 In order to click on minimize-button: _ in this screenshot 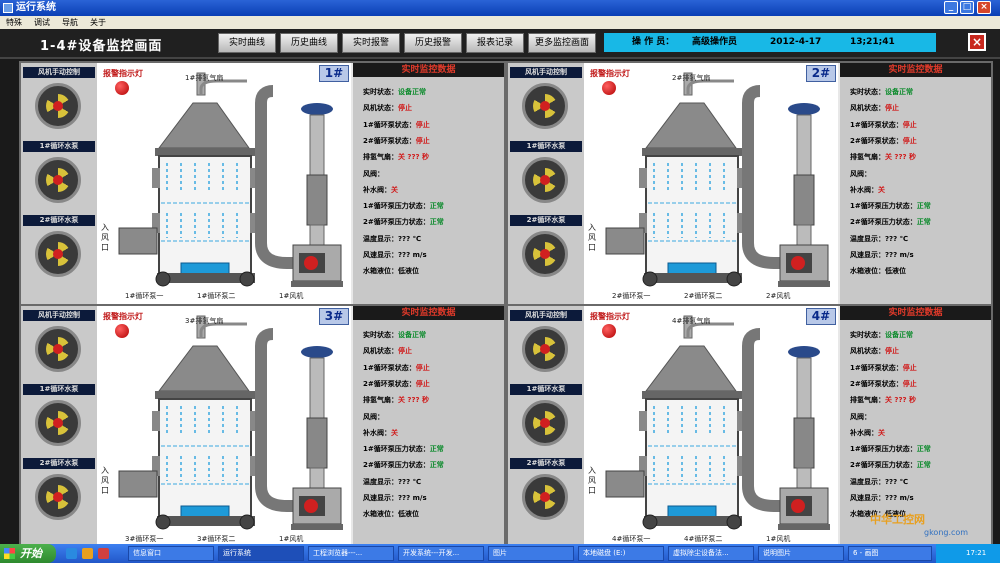, I will do `click(951, 7)`.